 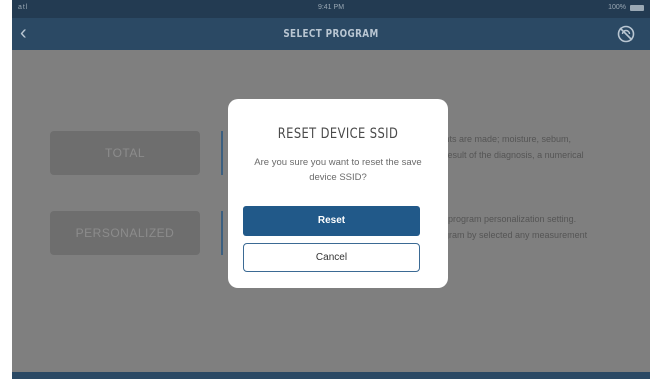 I want to click on dialog-title: RESET DEVICE SSID, so click(x=338, y=134).